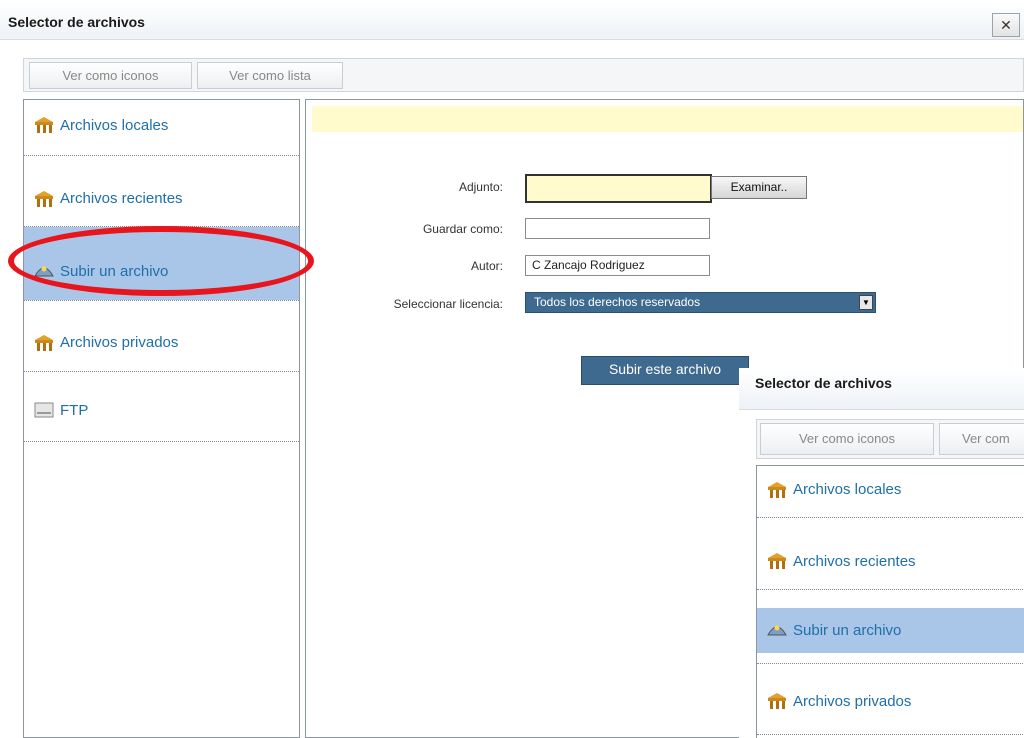 The width and height of the screenshot is (1024, 738). What do you see at coordinates (866, 302) in the screenshot?
I see `chevron-down-icon: ▼` at bounding box center [866, 302].